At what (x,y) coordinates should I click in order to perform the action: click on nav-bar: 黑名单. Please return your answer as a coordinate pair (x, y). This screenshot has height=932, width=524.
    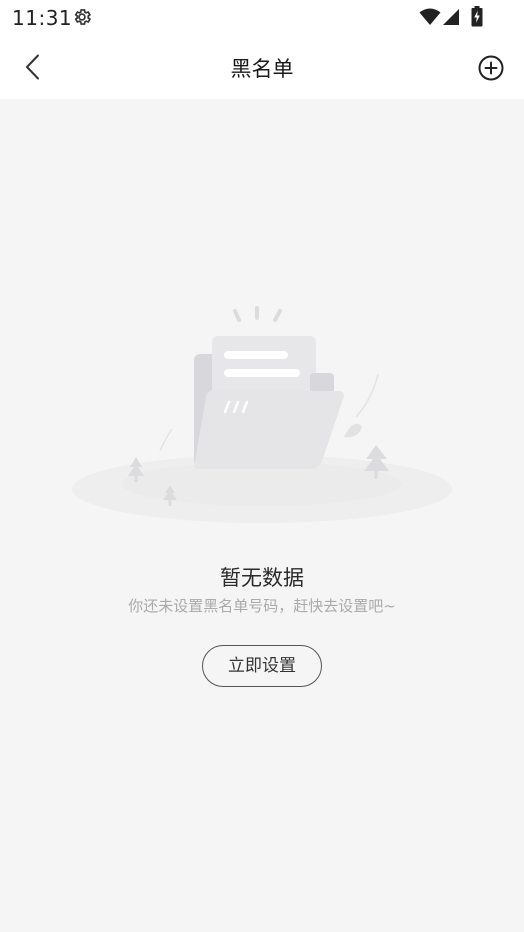
    Looking at the image, I should click on (262, 67).